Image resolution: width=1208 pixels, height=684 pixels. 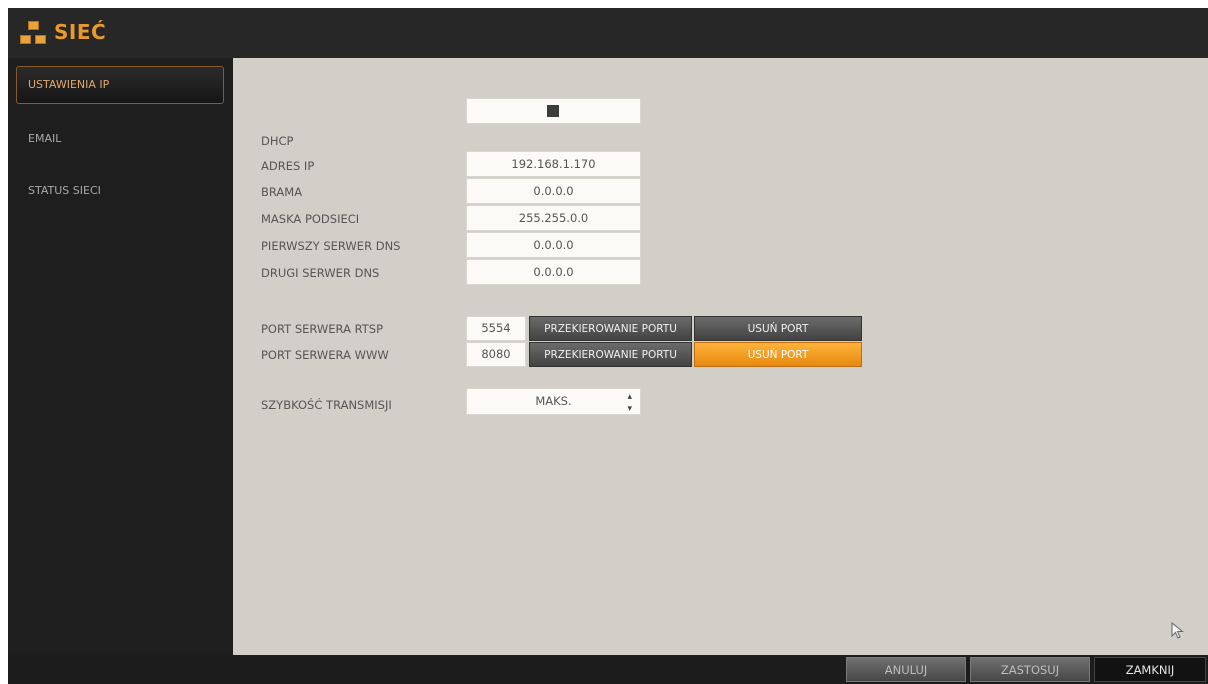 What do you see at coordinates (120, 139) in the screenshot?
I see `sidebar-item-email: EMAIL` at bounding box center [120, 139].